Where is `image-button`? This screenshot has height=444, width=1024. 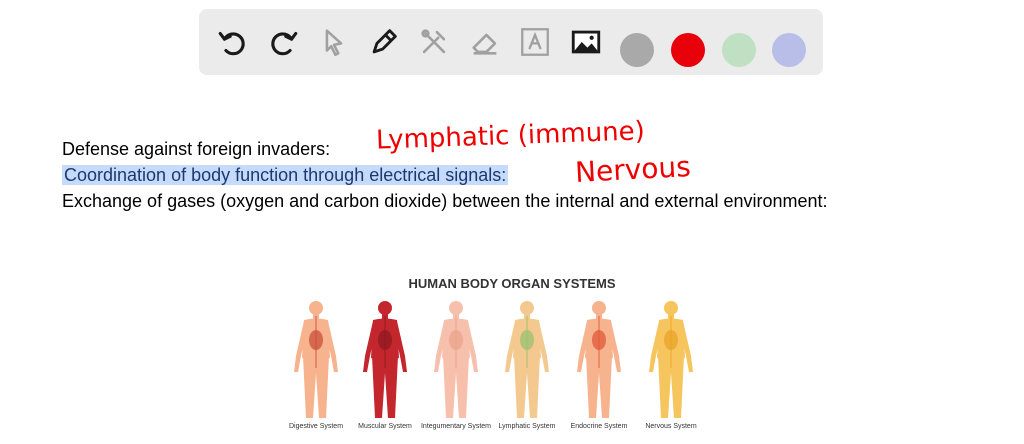 image-button is located at coordinates (586, 42).